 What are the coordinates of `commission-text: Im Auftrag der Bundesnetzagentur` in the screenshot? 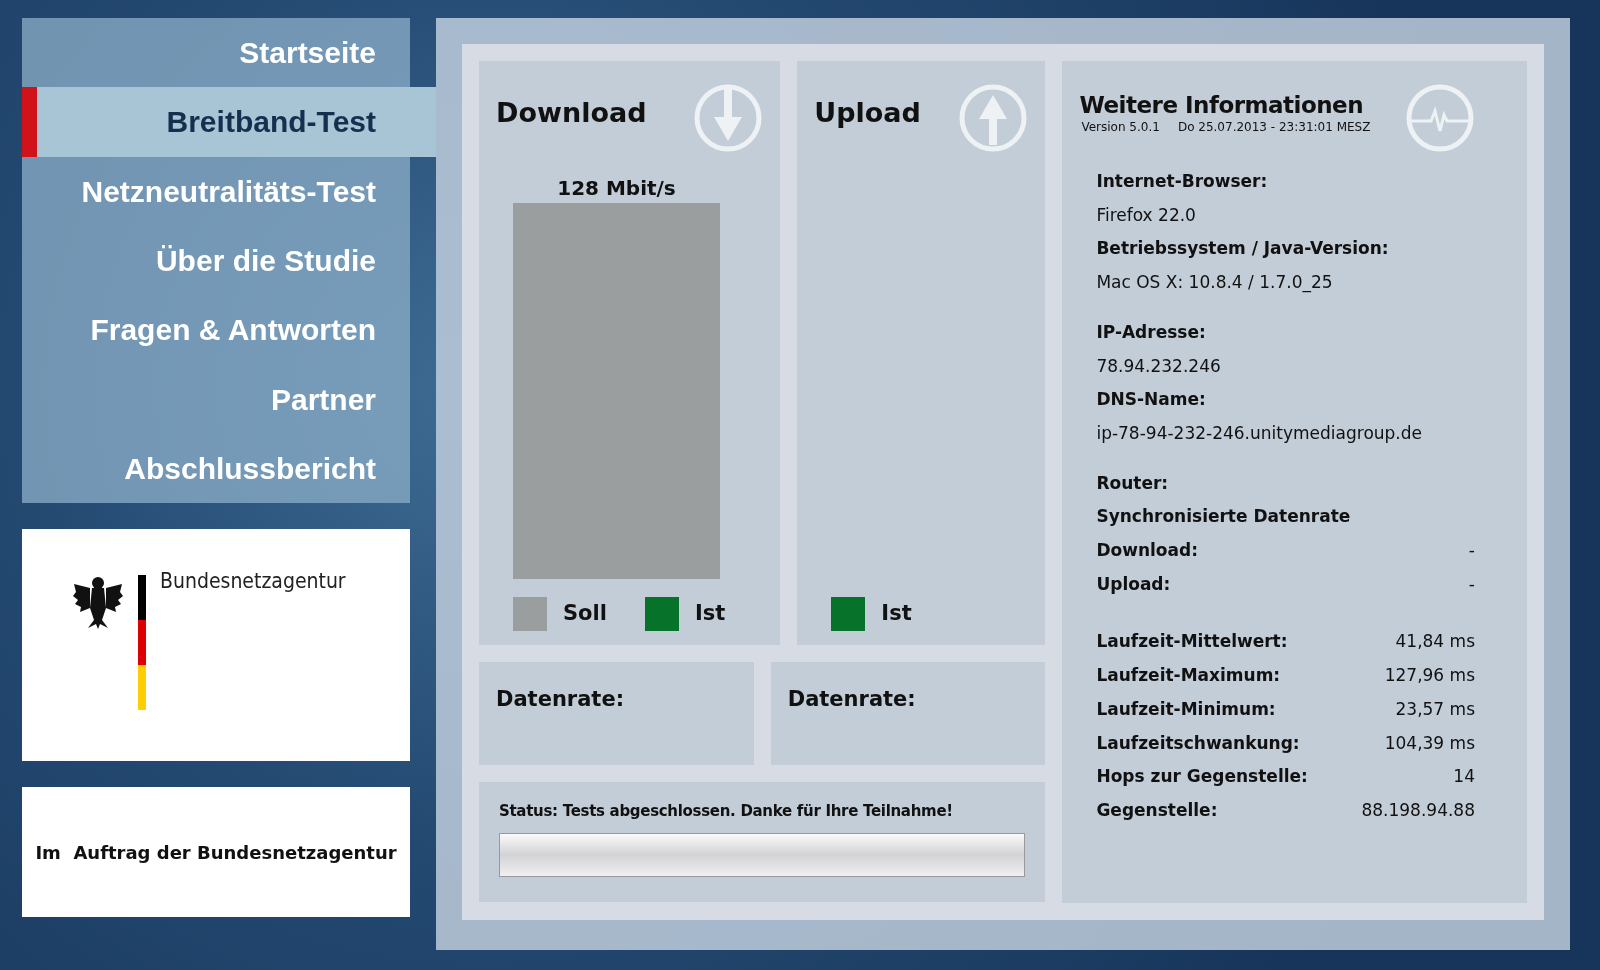 It's located at (216, 852).